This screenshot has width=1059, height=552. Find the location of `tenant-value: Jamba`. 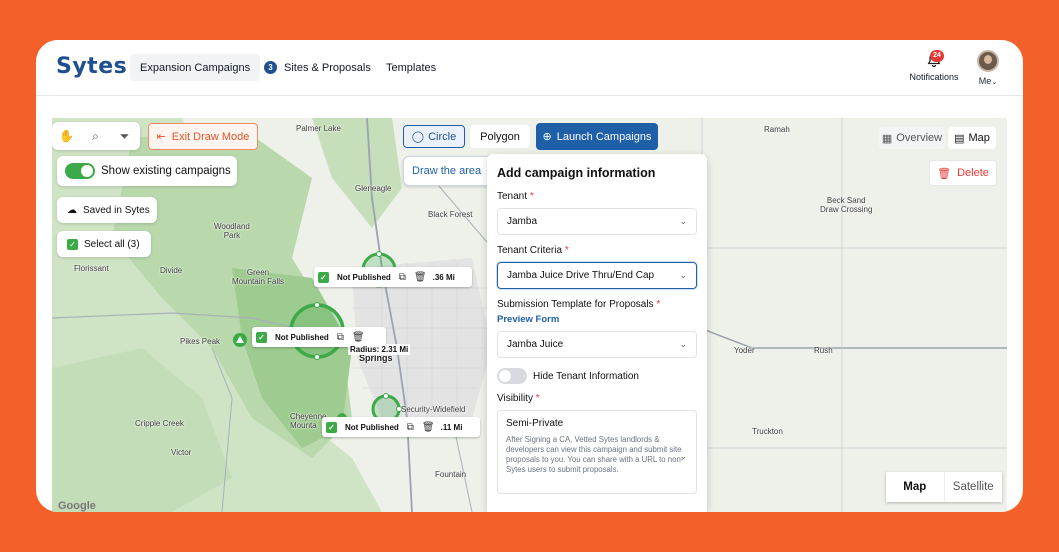

tenant-value: Jamba is located at coordinates (522, 221).